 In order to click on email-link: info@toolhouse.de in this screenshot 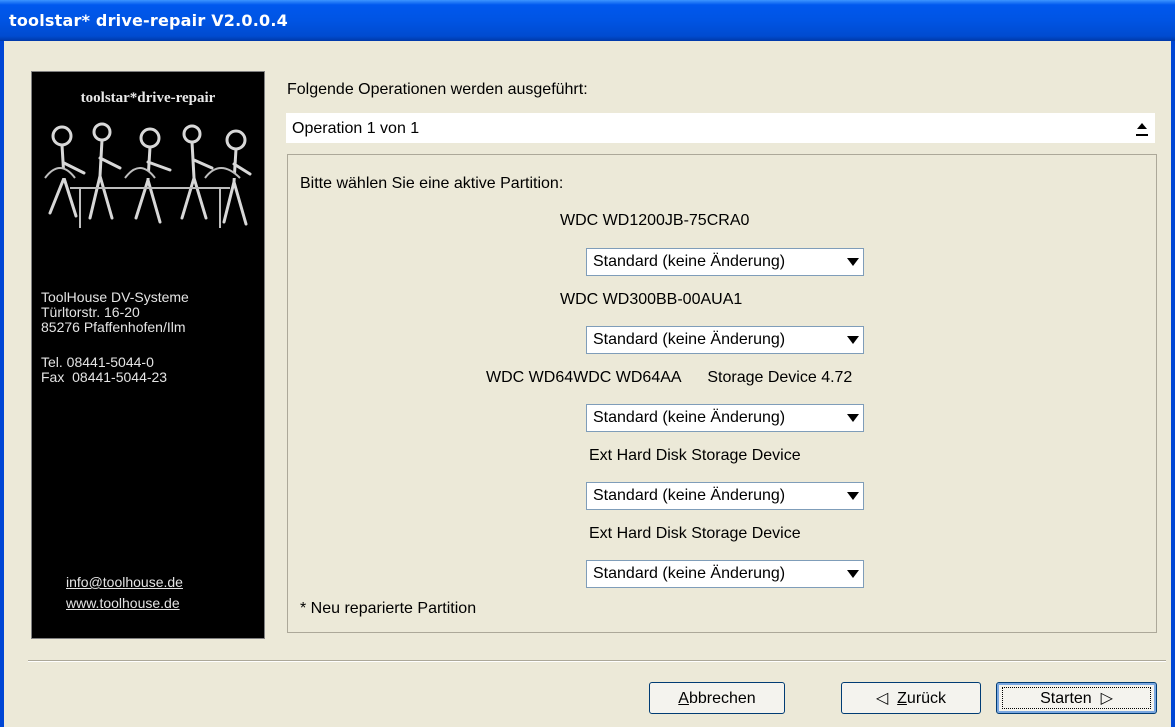, I will do `click(124, 582)`.